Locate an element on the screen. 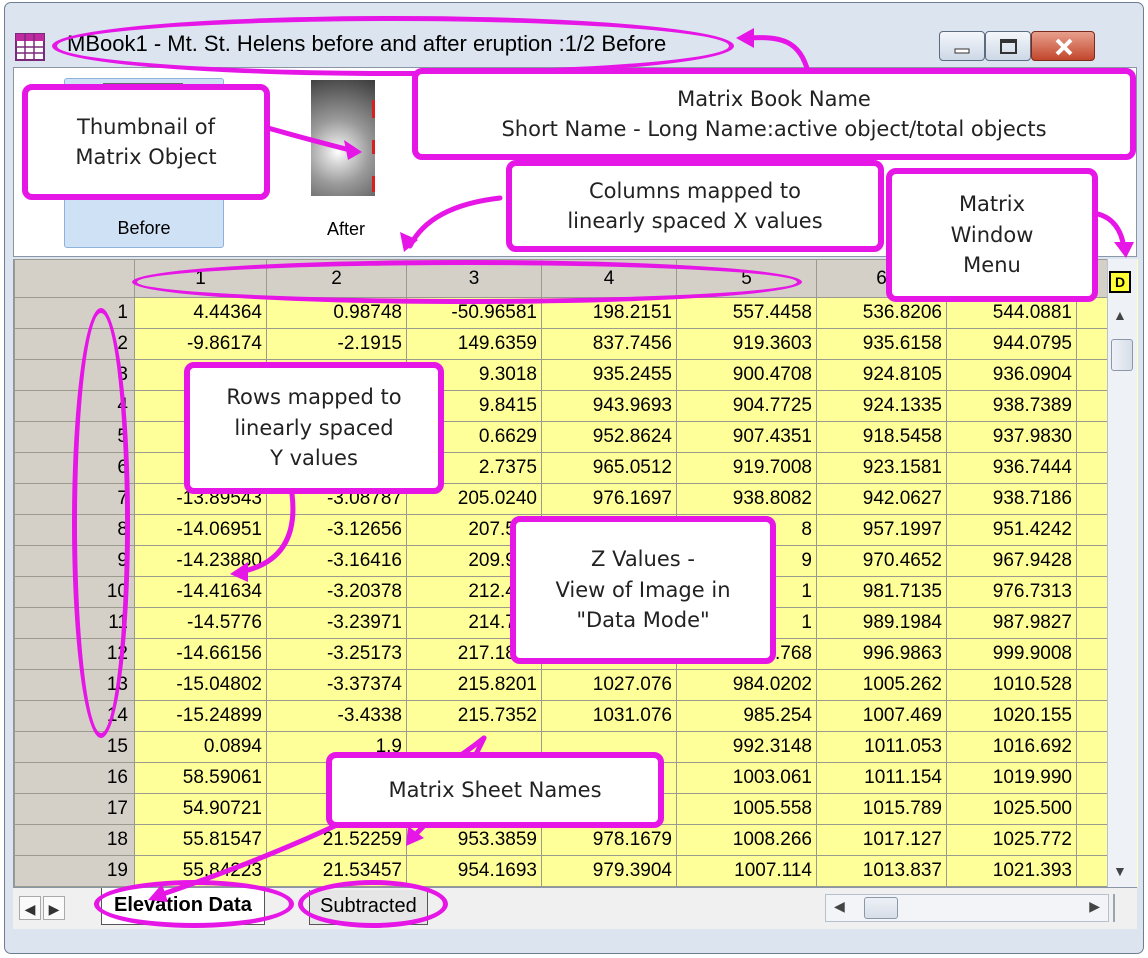 The image size is (1148, 958). matrix-cell: 987.9827 is located at coordinates (1011, 623).